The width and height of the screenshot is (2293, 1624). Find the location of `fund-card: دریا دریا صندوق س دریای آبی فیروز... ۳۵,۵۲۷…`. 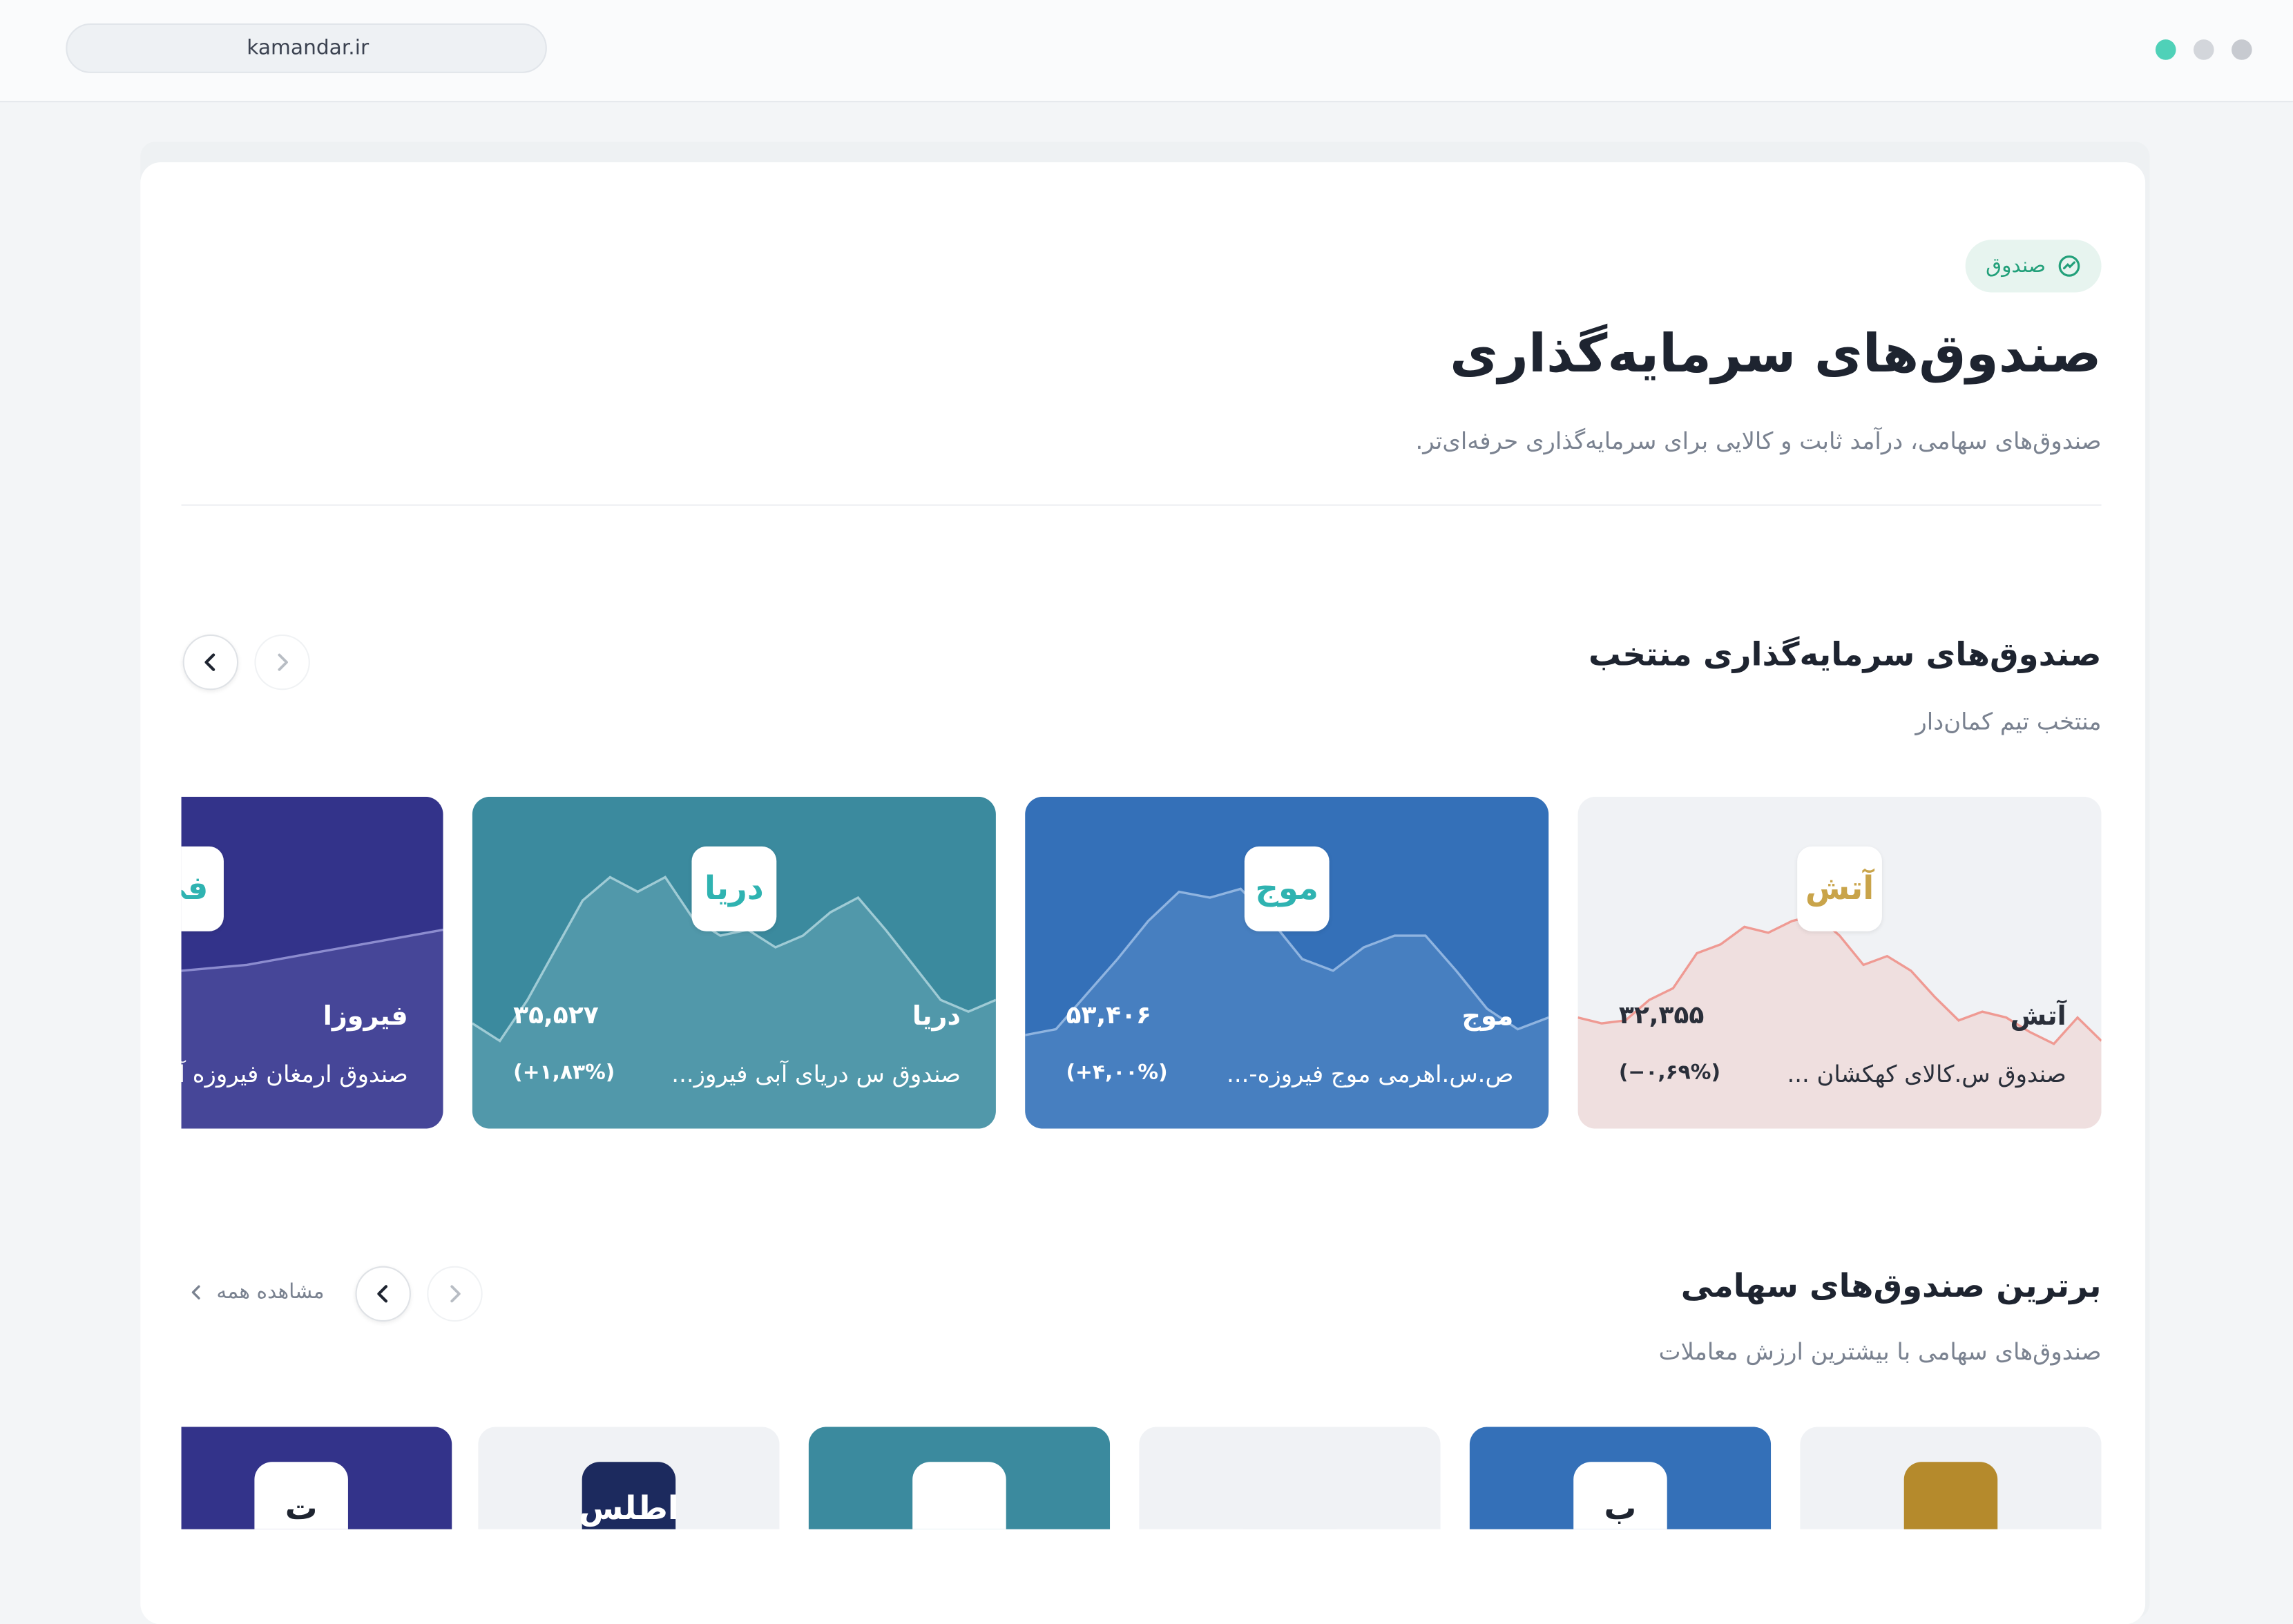

fund-card: دریا دریا صندوق س دریای آبی فیروز... ۳۵,۵۲۷… is located at coordinates (734, 962).